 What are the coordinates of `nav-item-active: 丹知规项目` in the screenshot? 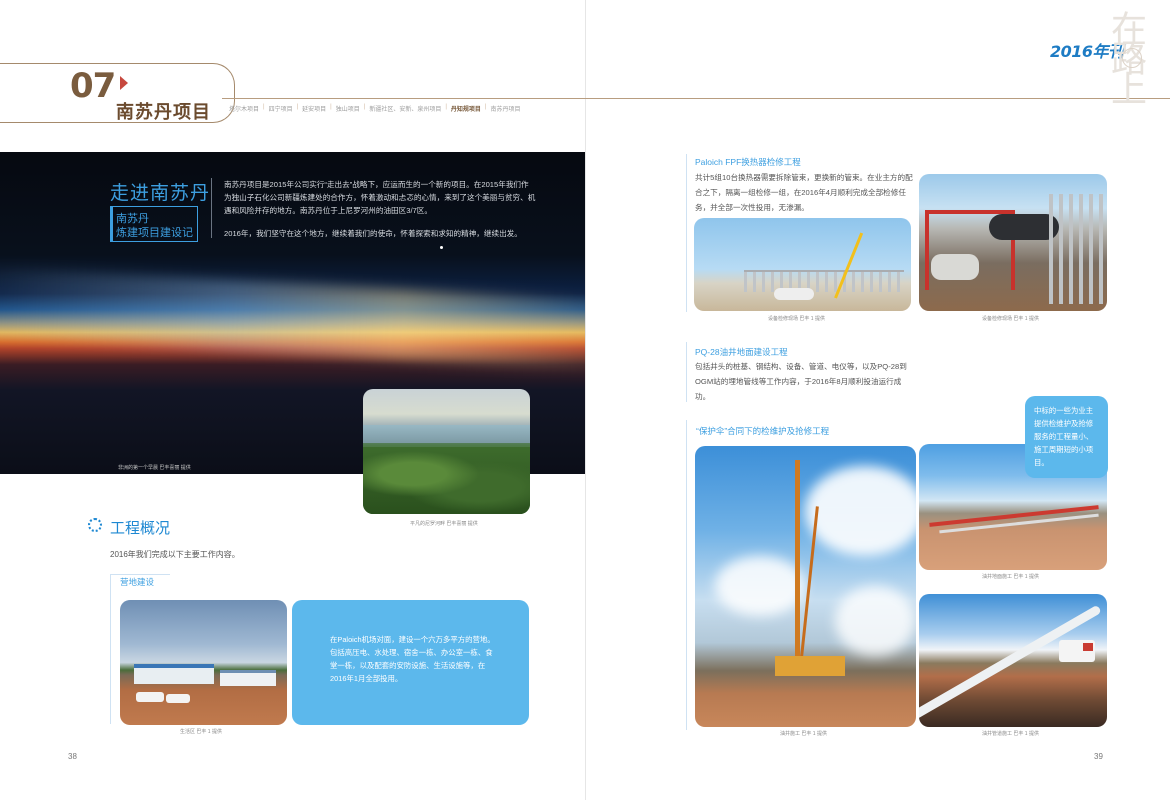 It's located at (466, 108).